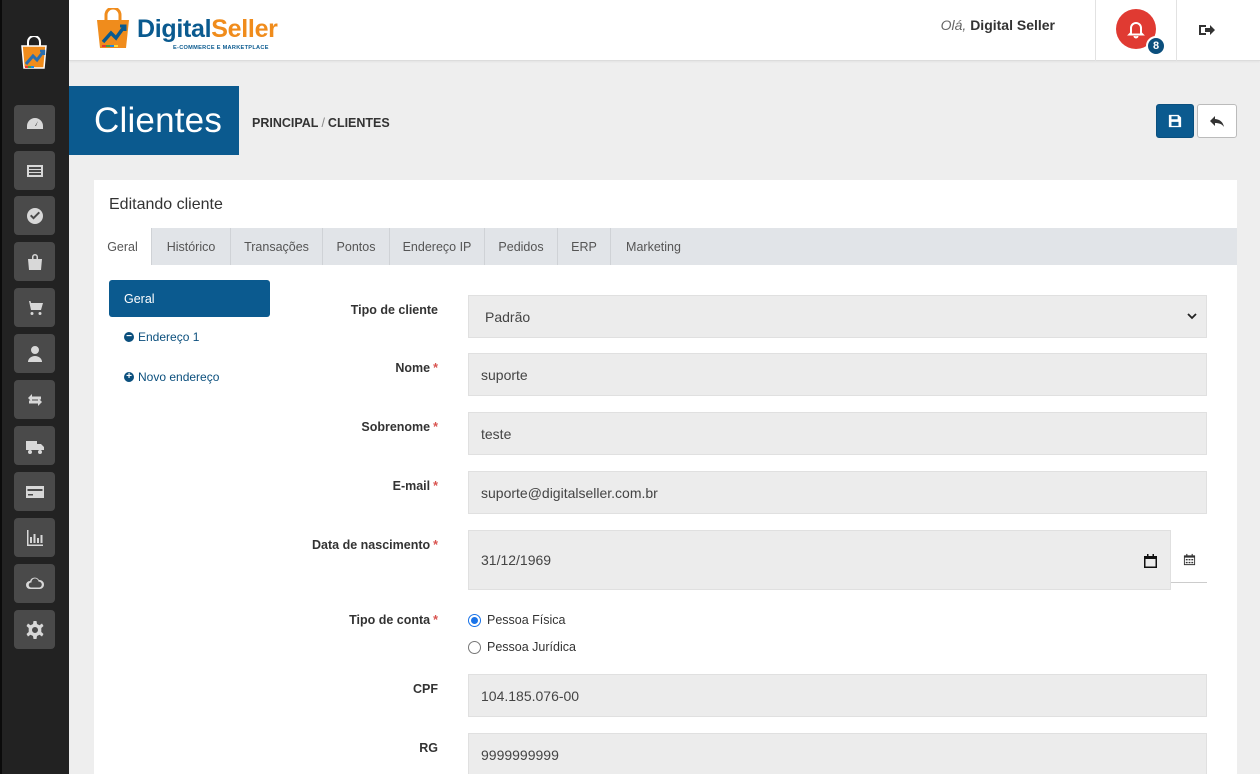 The width and height of the screenshot is (1260, 774). What do you see at coordinates (415, 486) in the screenshot?
I see `email-label: E-mail *` at bounding box center [415, 486].